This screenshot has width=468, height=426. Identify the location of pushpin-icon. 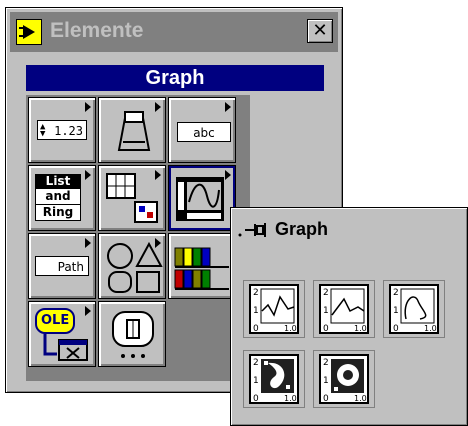
(255, 230).